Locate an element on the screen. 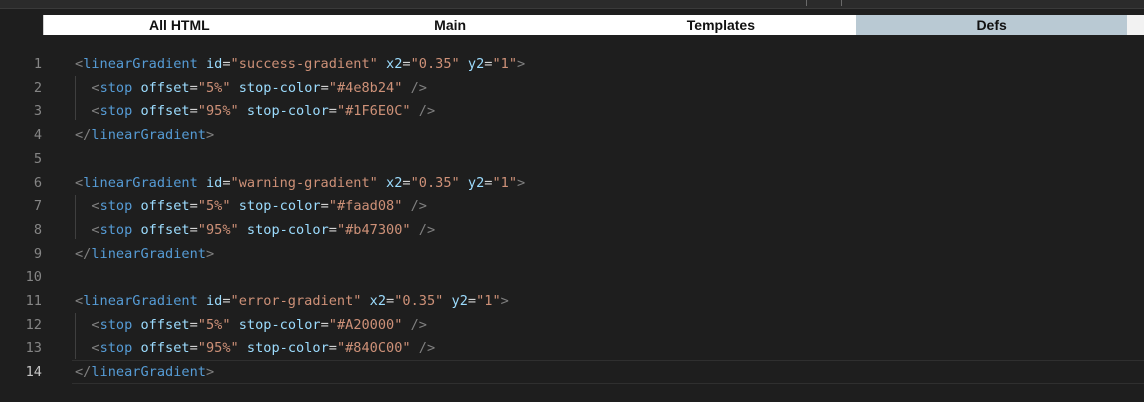 Image resolution: width=1144 pixels, height=402 pixels. code-token: "success-gradient" is located at coordinates (304, 64).